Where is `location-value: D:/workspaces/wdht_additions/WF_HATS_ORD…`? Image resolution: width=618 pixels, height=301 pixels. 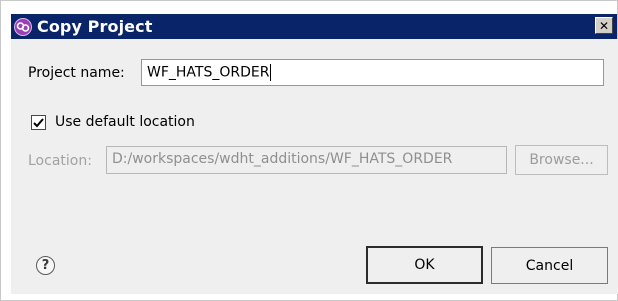
location-value: D:/workspaces/wdht_additions/WF_HATS_ORD… is located at coordinates (282, 159).